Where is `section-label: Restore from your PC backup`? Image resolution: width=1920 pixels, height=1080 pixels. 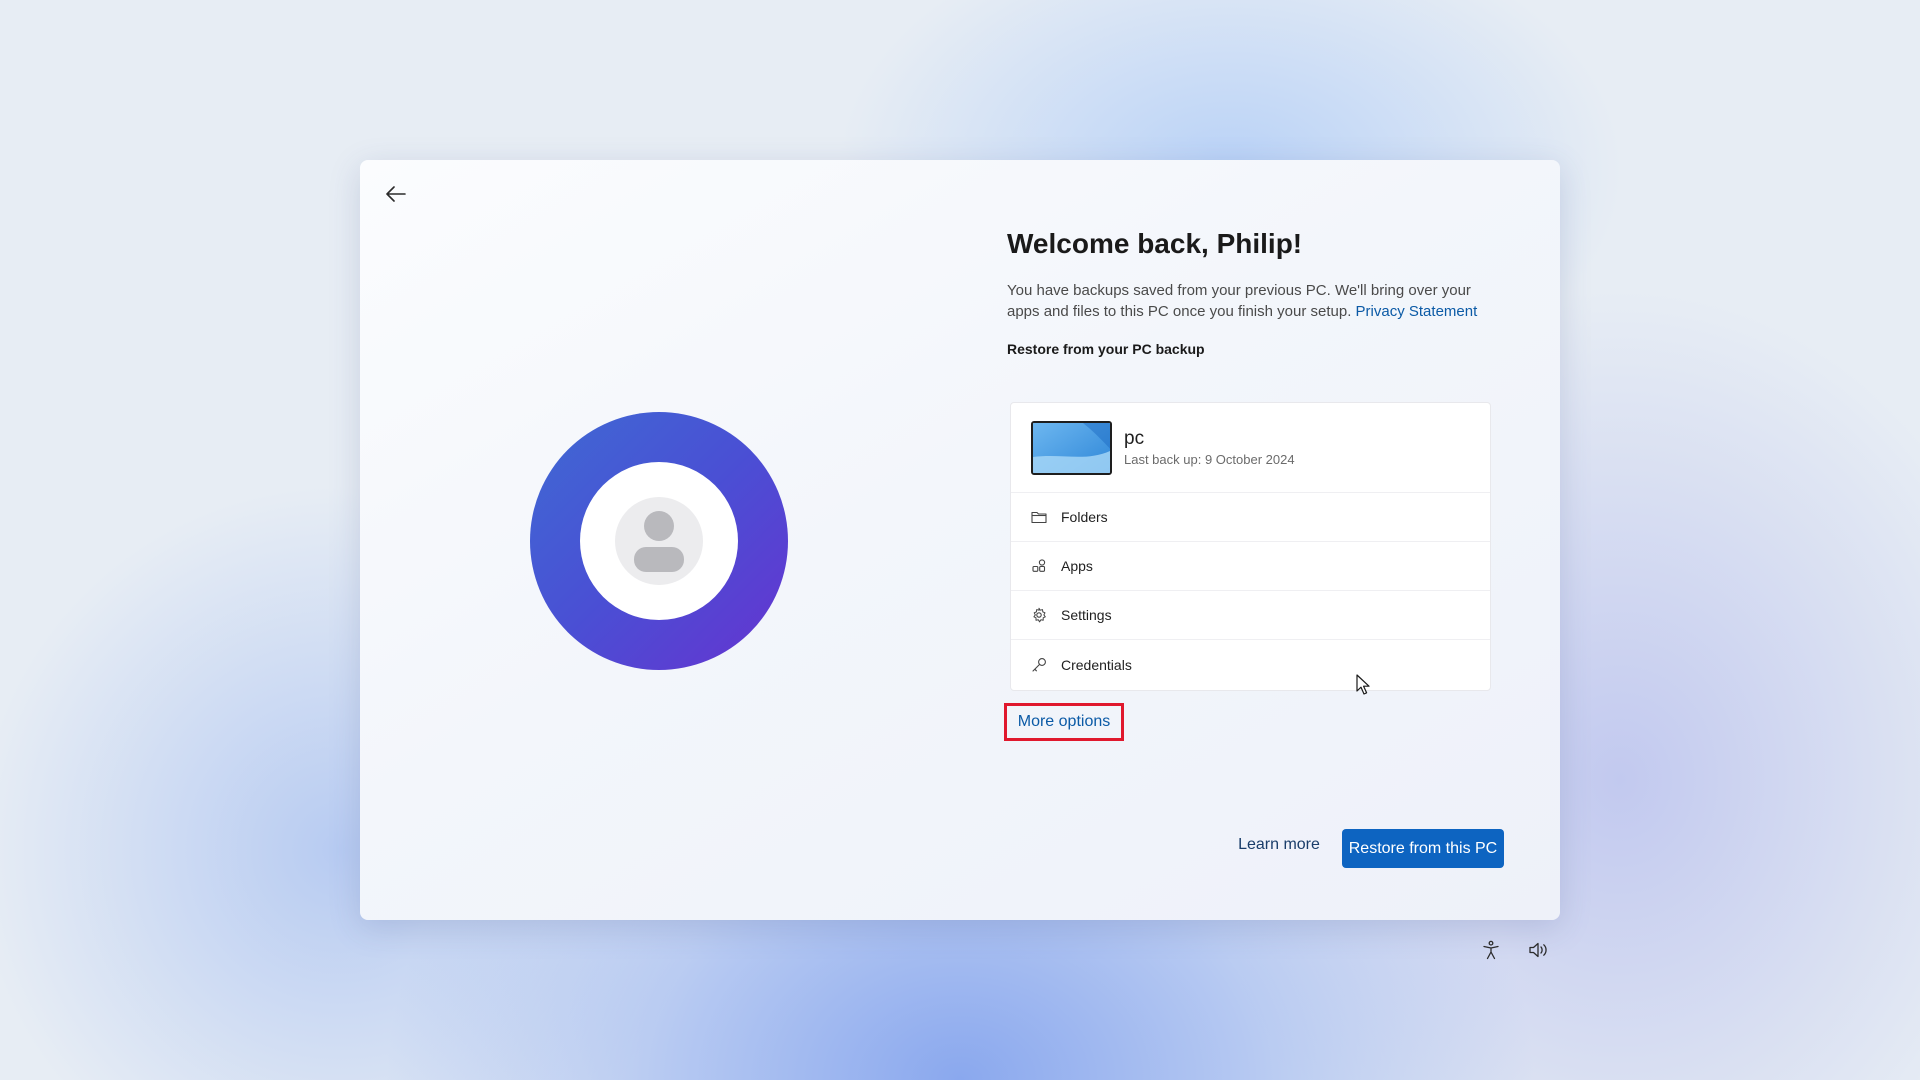
section-label: Restore from your PC backup is located at coordinates (1106, 349).